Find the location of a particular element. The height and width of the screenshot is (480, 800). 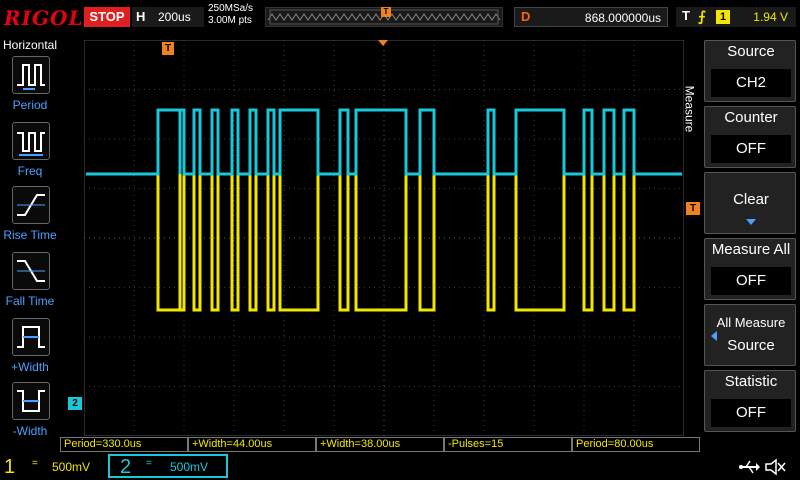

sample-info: 250MSa/s 3.00M pts is located at coordinates (230, 15).